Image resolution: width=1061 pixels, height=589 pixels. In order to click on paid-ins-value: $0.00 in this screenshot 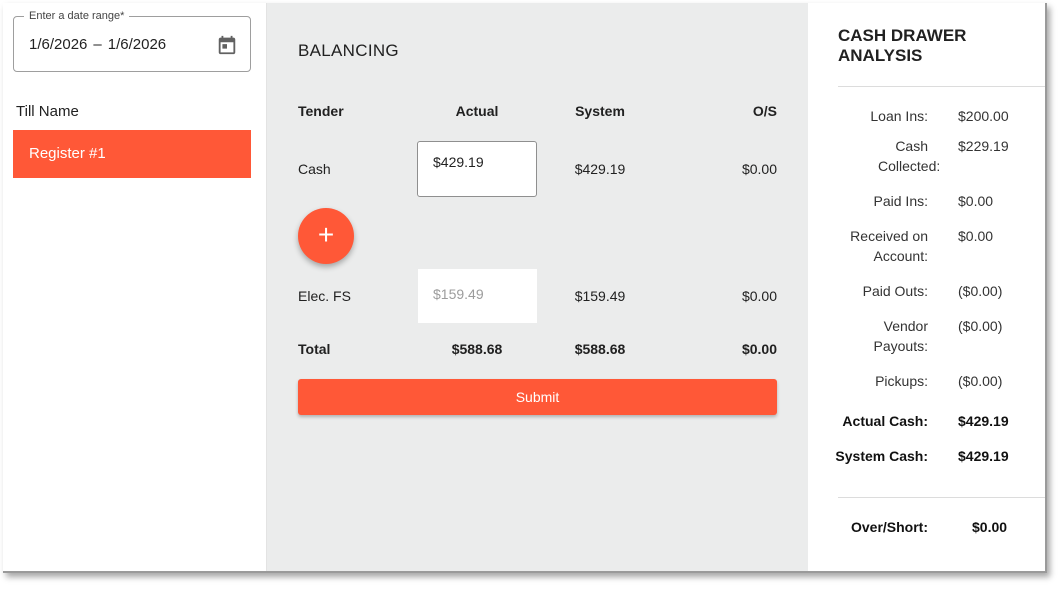, I will do `click(976, 201)`.